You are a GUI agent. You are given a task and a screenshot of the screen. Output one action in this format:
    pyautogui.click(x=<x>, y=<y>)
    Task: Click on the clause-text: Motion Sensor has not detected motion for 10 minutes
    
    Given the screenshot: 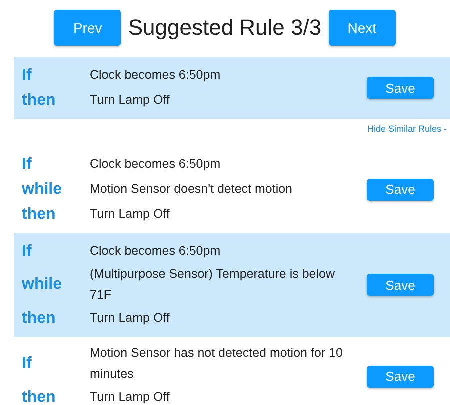 What is the action you would take?
    pyautogui.click(x=217, y=364)
    